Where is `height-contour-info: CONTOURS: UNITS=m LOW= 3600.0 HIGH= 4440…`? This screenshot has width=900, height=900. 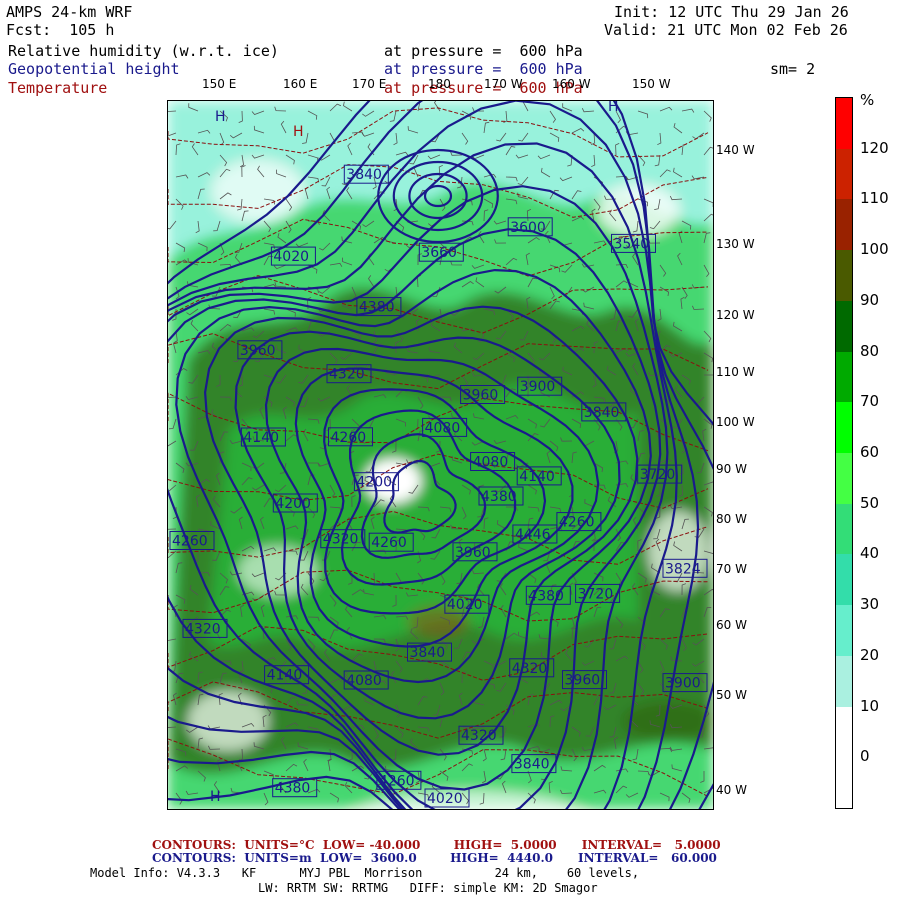 height-contour-info: CONTOURS: UNITS=m LOW= 3600.0 HIGH= 4440… is located at coordinates (434, 858).